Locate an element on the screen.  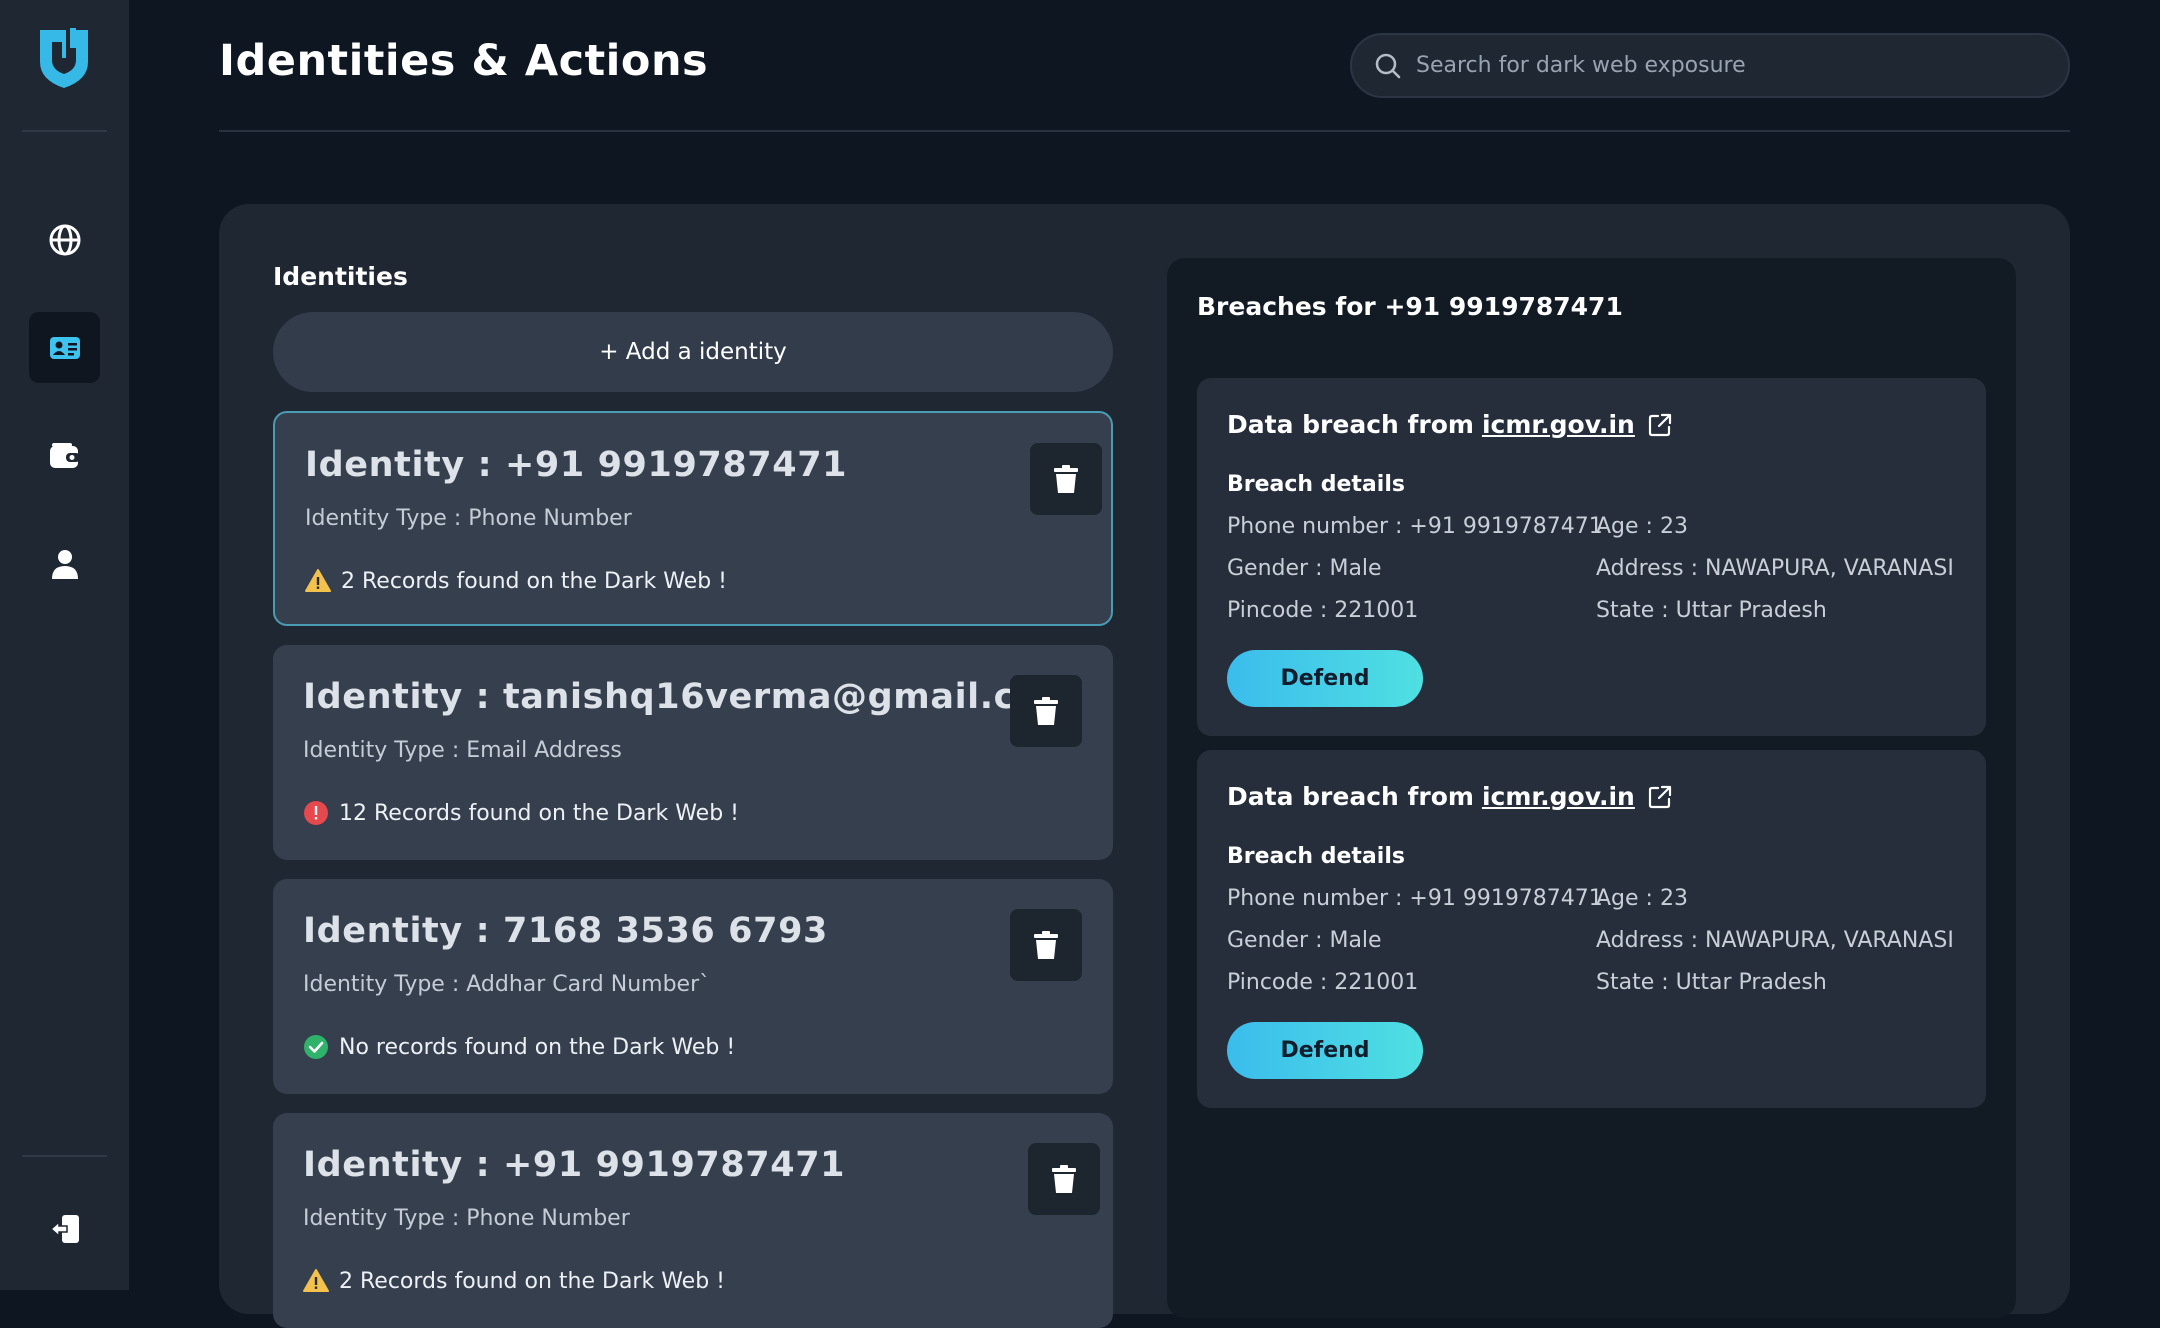
search-bar is located at coordinates (1710, 65).